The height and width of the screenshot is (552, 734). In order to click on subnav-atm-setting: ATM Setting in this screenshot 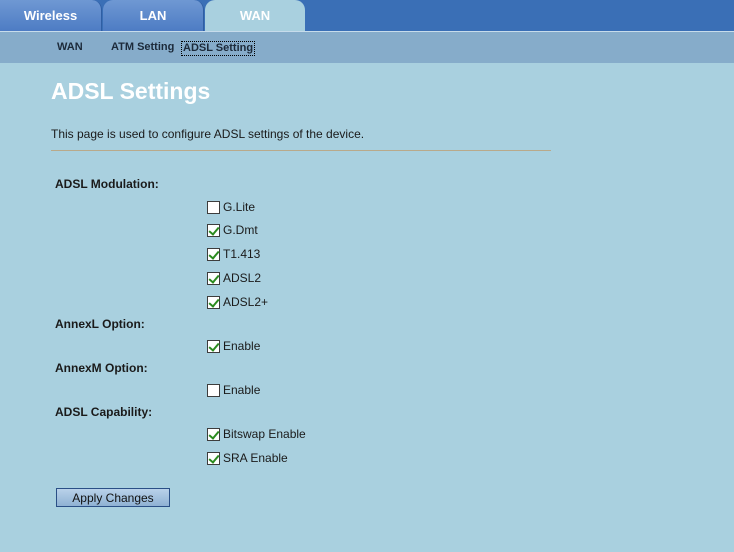, I will do `click(142, 47)`.